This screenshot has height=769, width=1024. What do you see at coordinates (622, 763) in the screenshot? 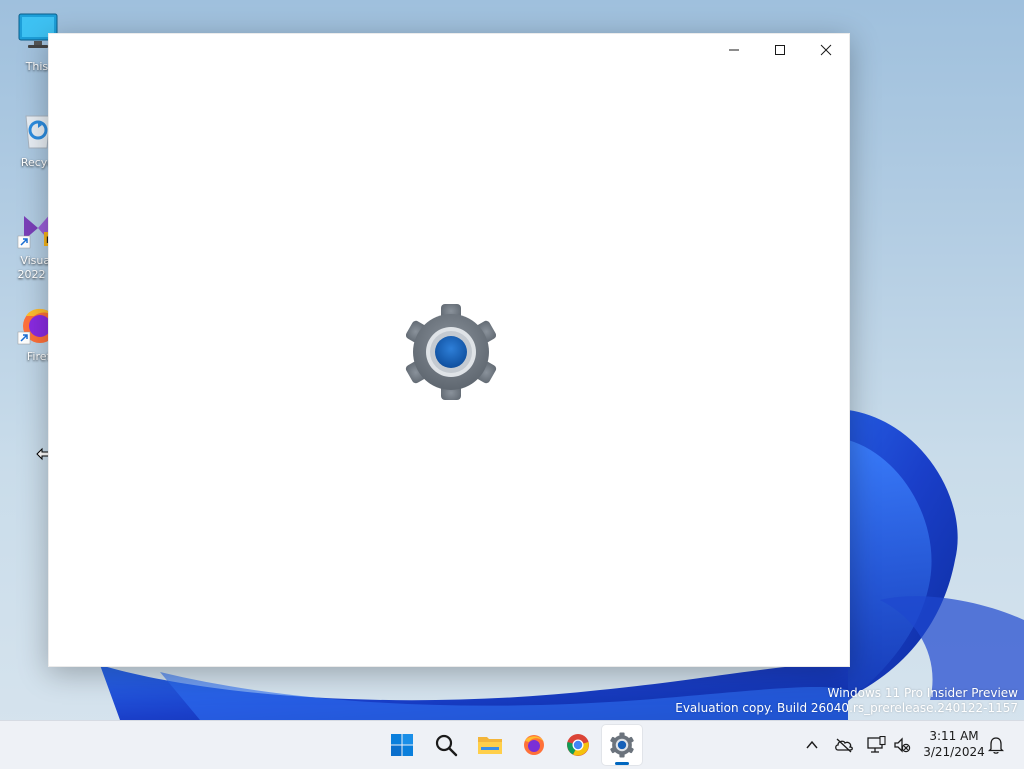
I see `active-app-indicator` at bounding box center [622, 763].